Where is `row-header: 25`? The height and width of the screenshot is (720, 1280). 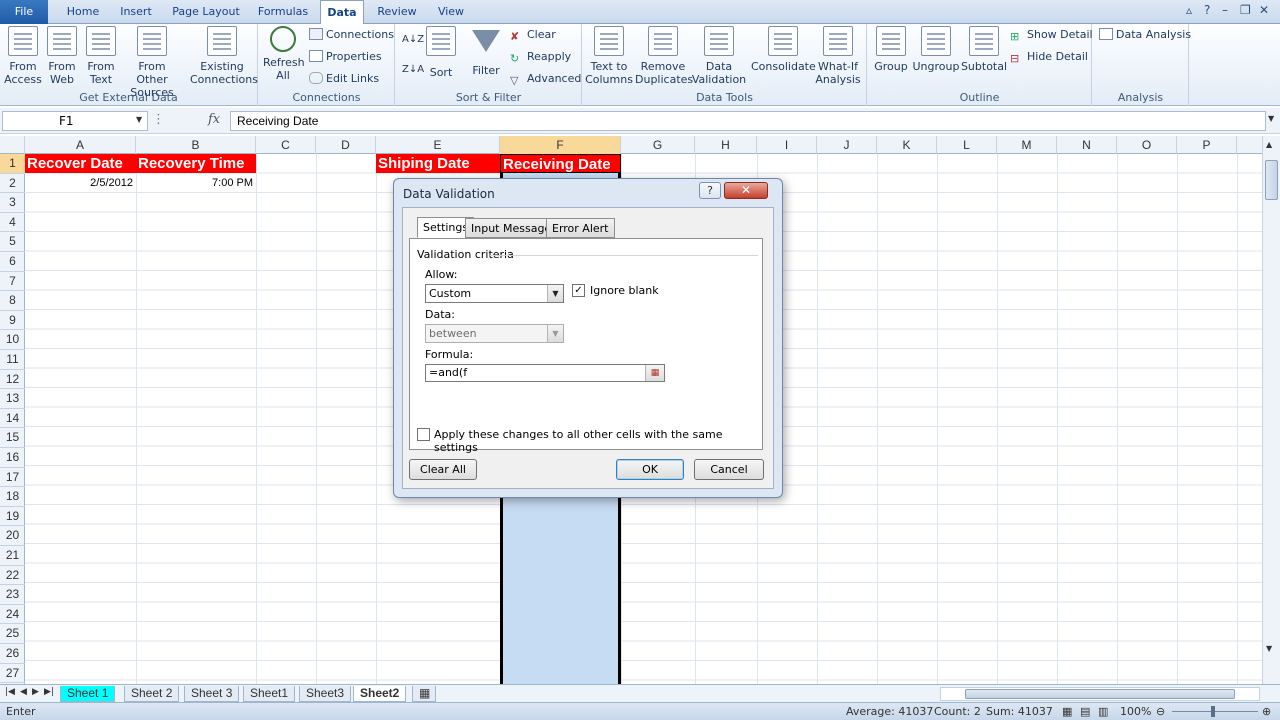 row-header: 25 is located at coordinates (12, 634).